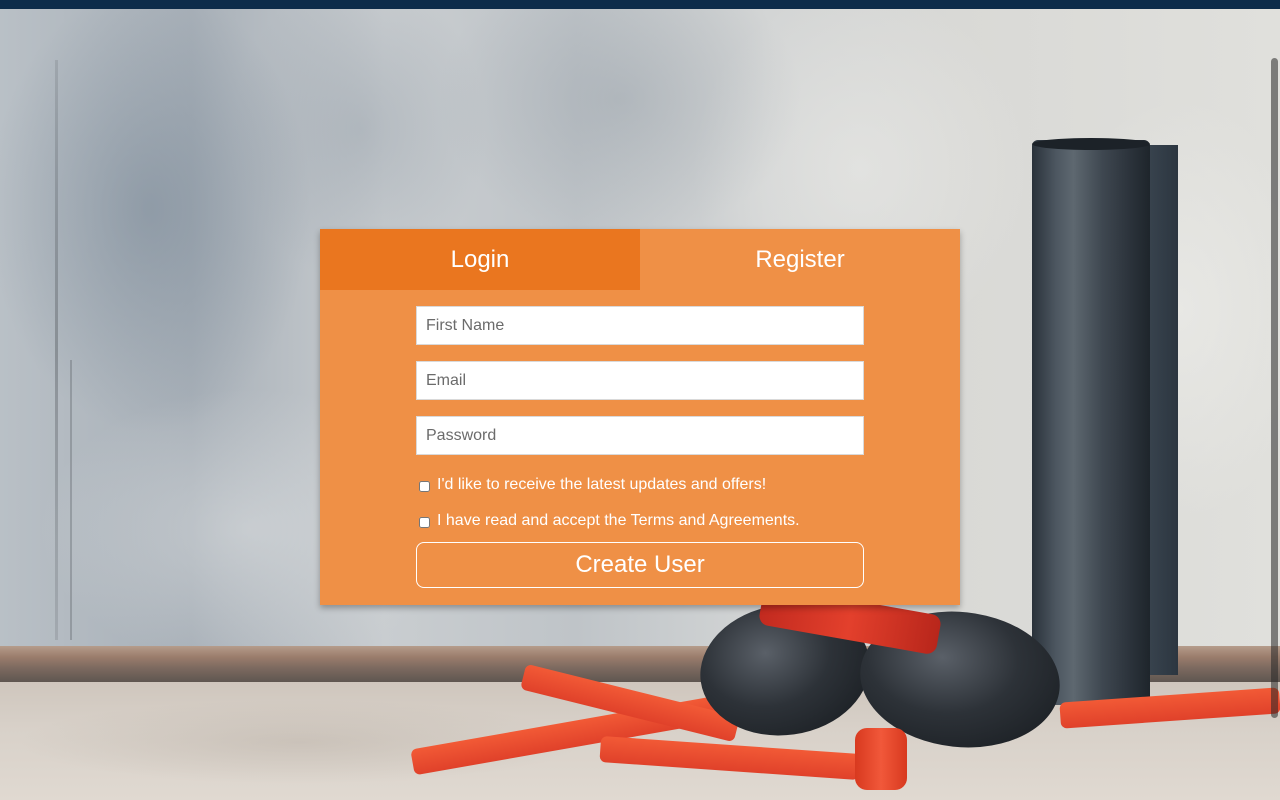 The height and width of the screenshot is (800, 1280). I want to click on email-input, so click(640, 380).